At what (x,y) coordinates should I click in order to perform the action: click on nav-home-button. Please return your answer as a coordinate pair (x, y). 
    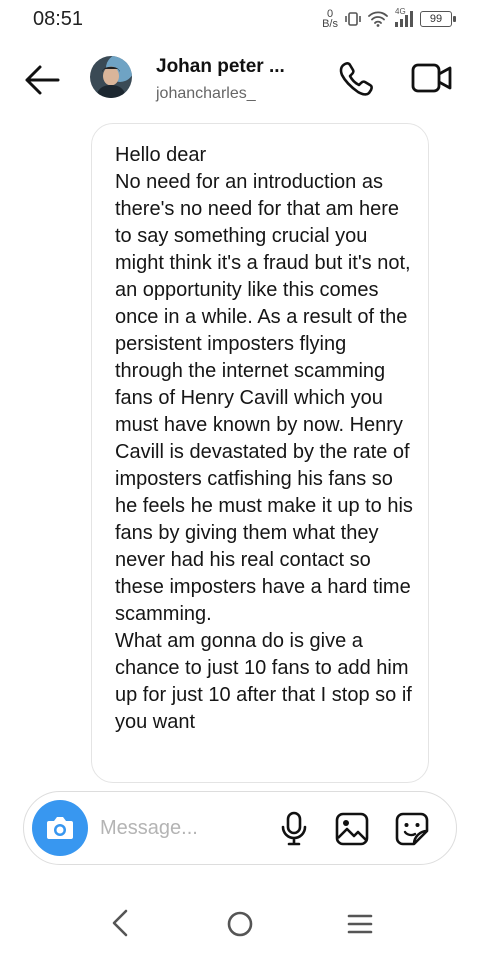
    Looking at the image, I should click on (240, 924).